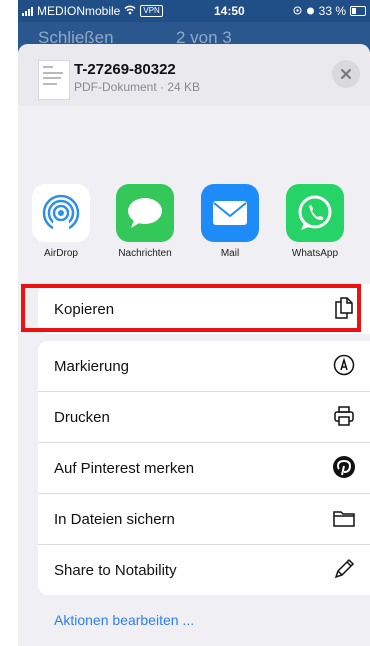  What do you see at coordinates (204, 416) in the screenshot?
I see `action-print: Drucken` at bounding box center [204, 416].